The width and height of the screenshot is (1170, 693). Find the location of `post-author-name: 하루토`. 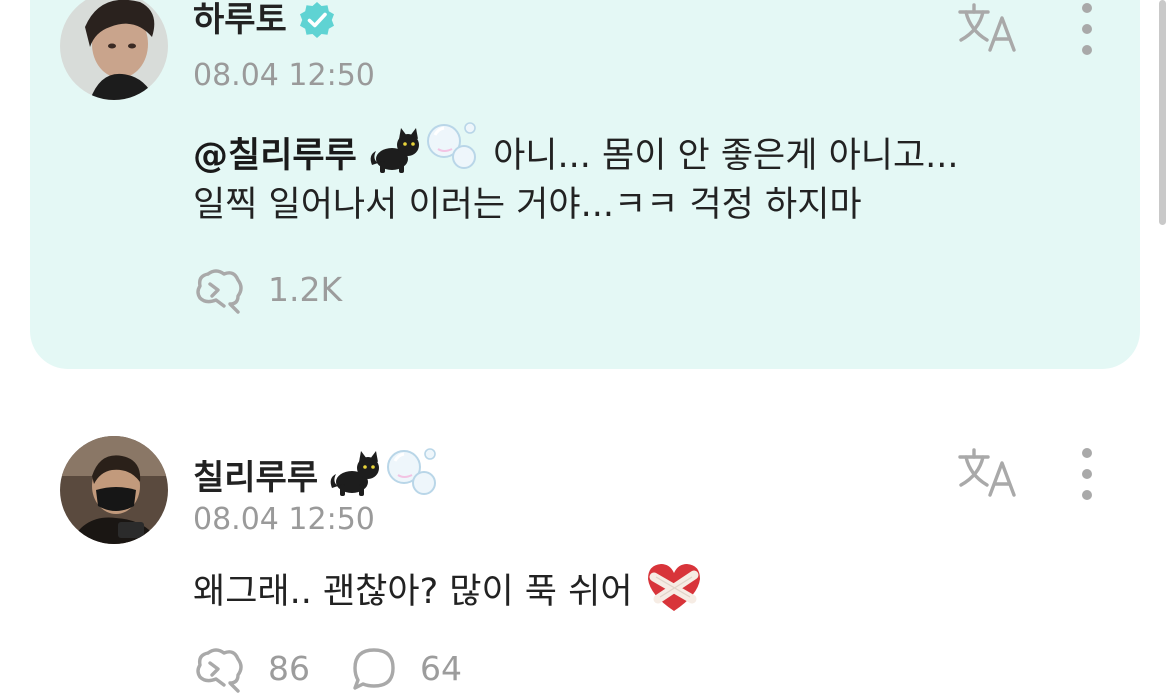

post-author-name: 하루토 is located at coordinates (240, 20).